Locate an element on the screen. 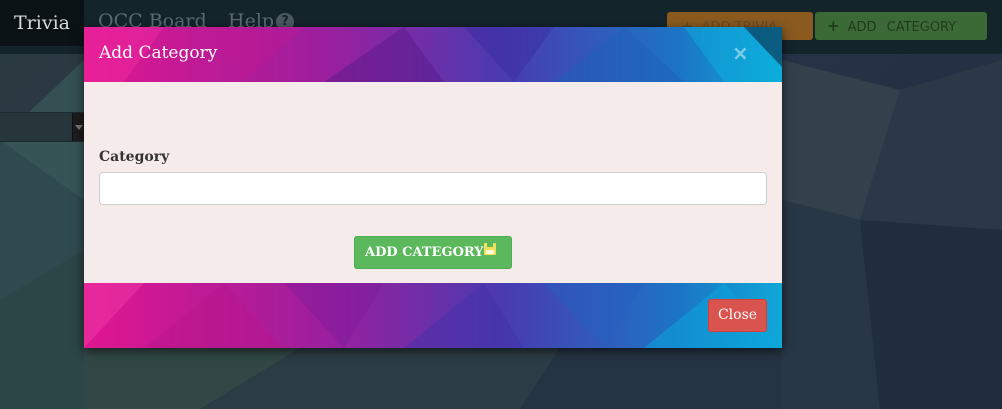 Image resolution: width=1002 pixels, height=409 pixels. modal-header: Add Category × is located at coordinates (433, 54).